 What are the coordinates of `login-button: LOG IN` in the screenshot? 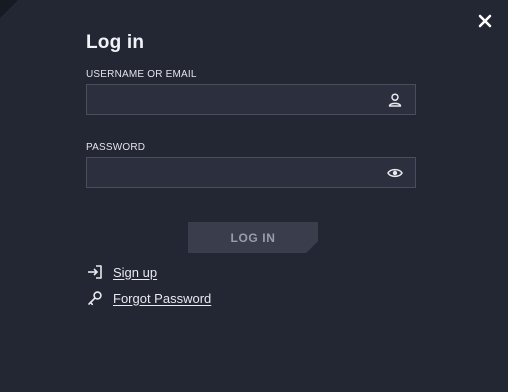 It's located at (253, 237).